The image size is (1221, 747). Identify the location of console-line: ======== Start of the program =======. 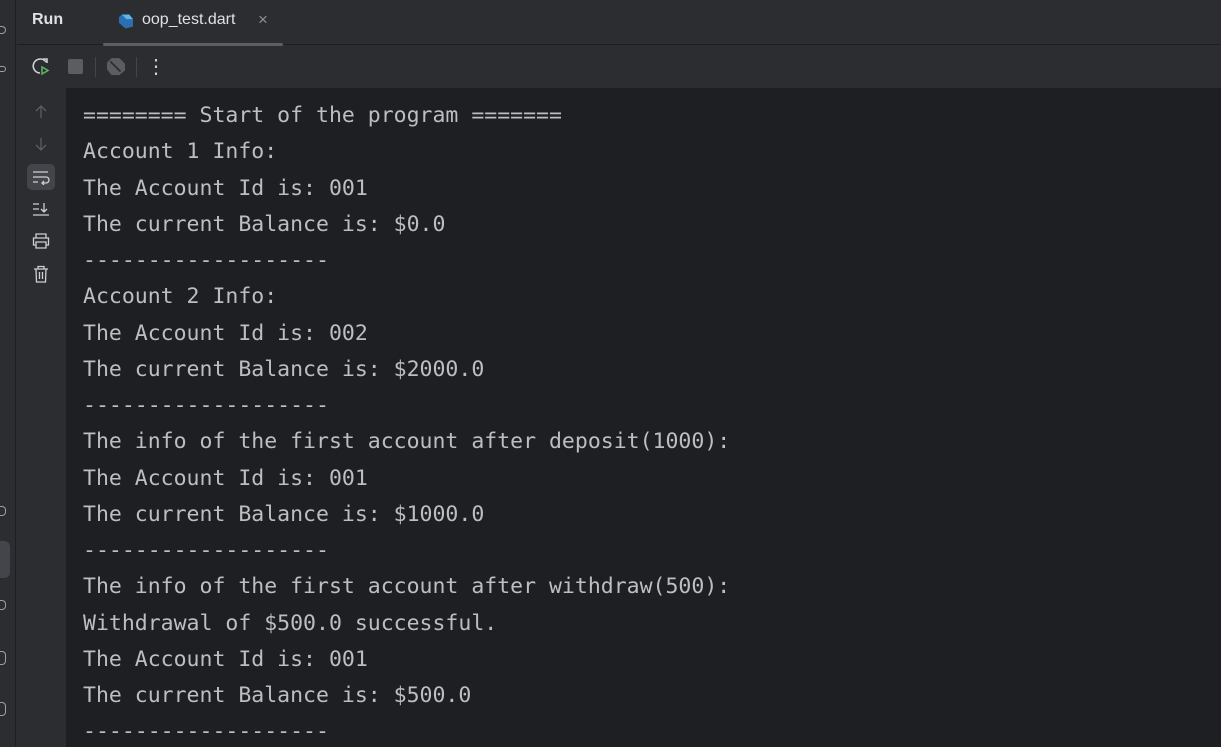
(322, 115).